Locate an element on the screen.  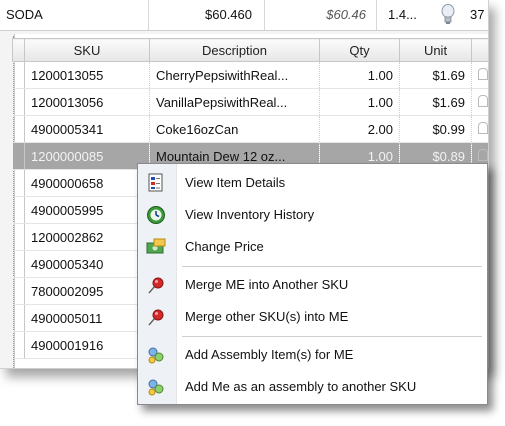
cell-unit: $0.99 is located at coordinates (435, 129).